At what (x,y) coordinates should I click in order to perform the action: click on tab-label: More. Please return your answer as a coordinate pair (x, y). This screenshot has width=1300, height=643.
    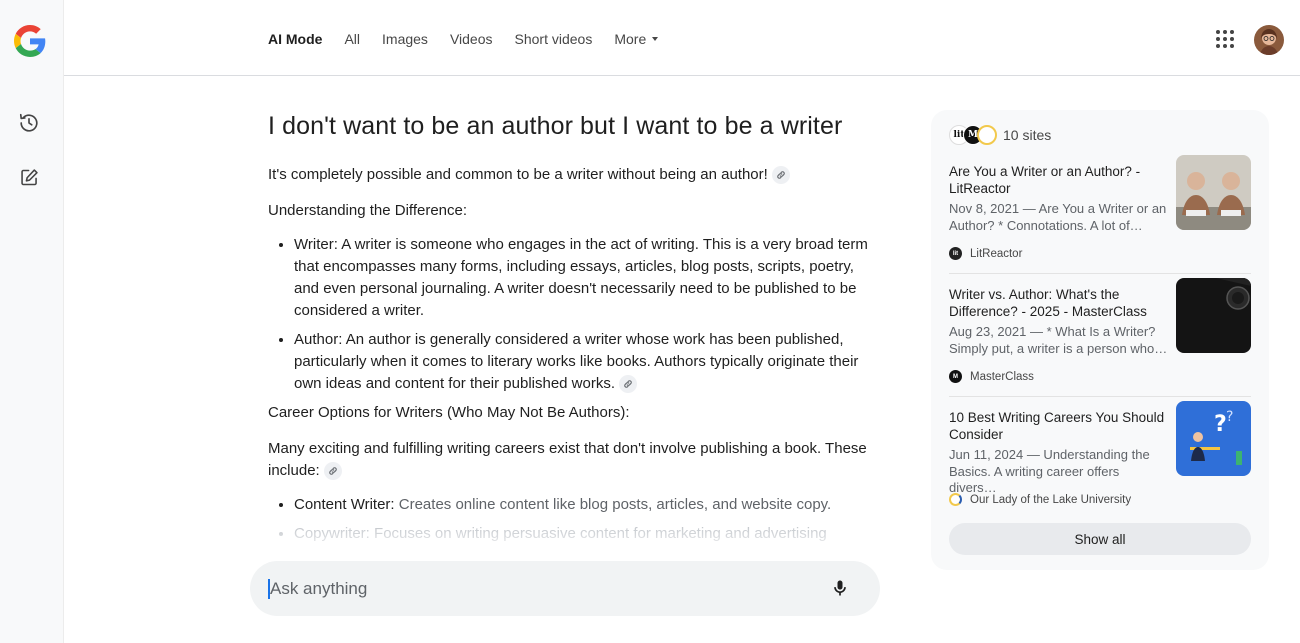
    Looking at the image, I should click on (630, 39).